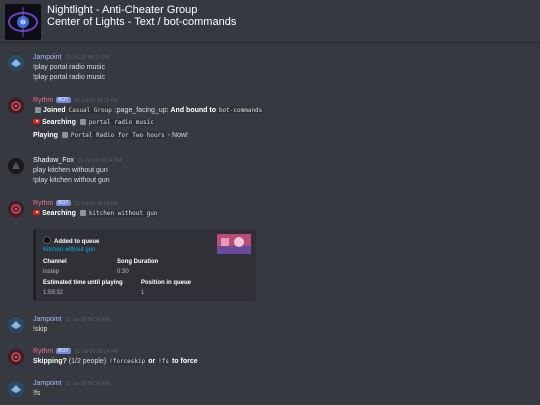  Describe the element at coordinates (40, 329) in the screenshot. I see `message-text: !skip` at that location.